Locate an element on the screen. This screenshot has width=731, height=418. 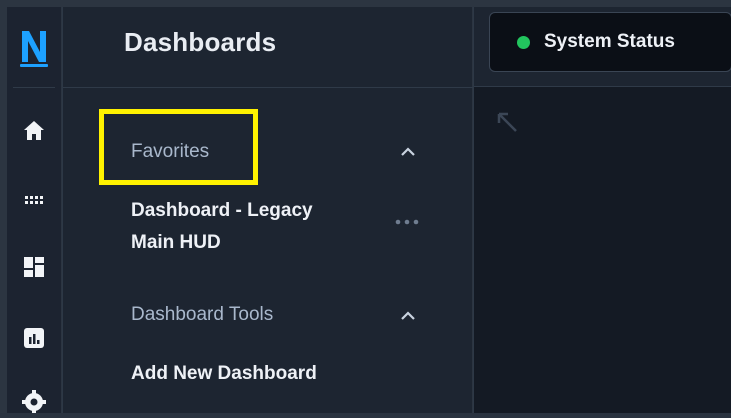
apps-grid-icon is located at coordinates (34, 201).